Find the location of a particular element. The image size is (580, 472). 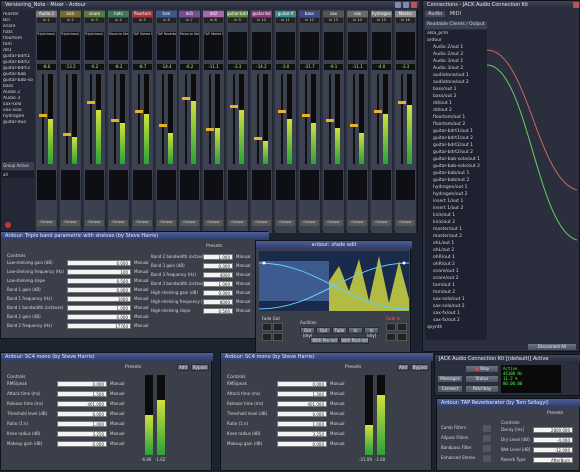

connection-client-item: guitar-bdrt1/out 1 is located at coordinates (457, 131).